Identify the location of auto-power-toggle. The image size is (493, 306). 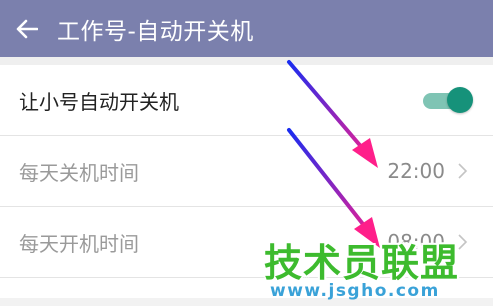
(448, 100).